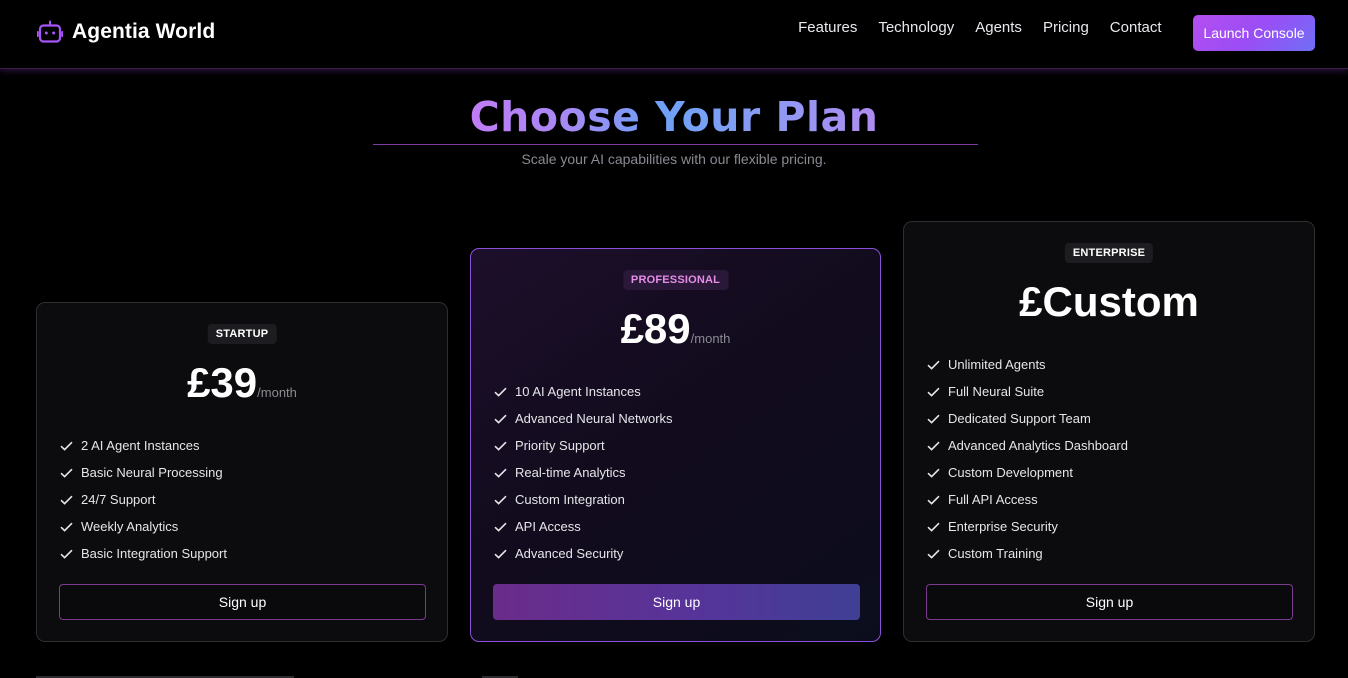 This screenshot has height=678, width=1348. What do you see at coordinates (828, 28) in the screenshot?
I see `nav-link-features: Features` at bounding box center [828, 28].